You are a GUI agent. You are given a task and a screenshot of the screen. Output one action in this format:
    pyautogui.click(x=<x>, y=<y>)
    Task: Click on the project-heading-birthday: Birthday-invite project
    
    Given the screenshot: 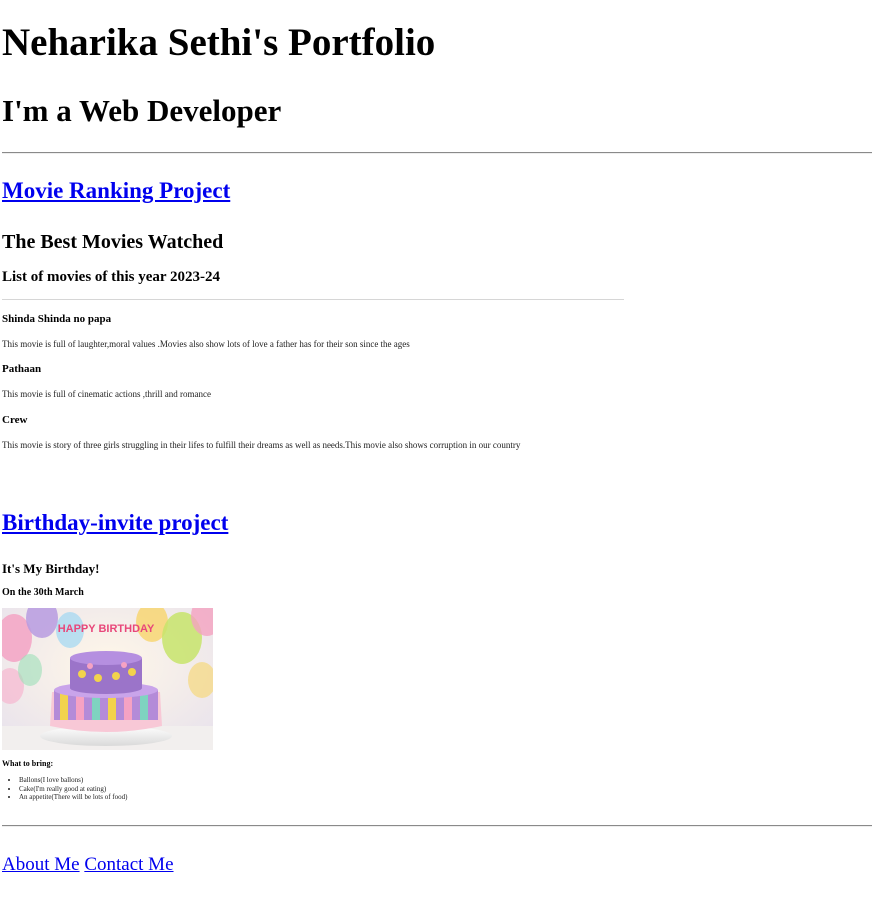 What is the action you would take?
    pyautogui.click(x=115, y=523)
    